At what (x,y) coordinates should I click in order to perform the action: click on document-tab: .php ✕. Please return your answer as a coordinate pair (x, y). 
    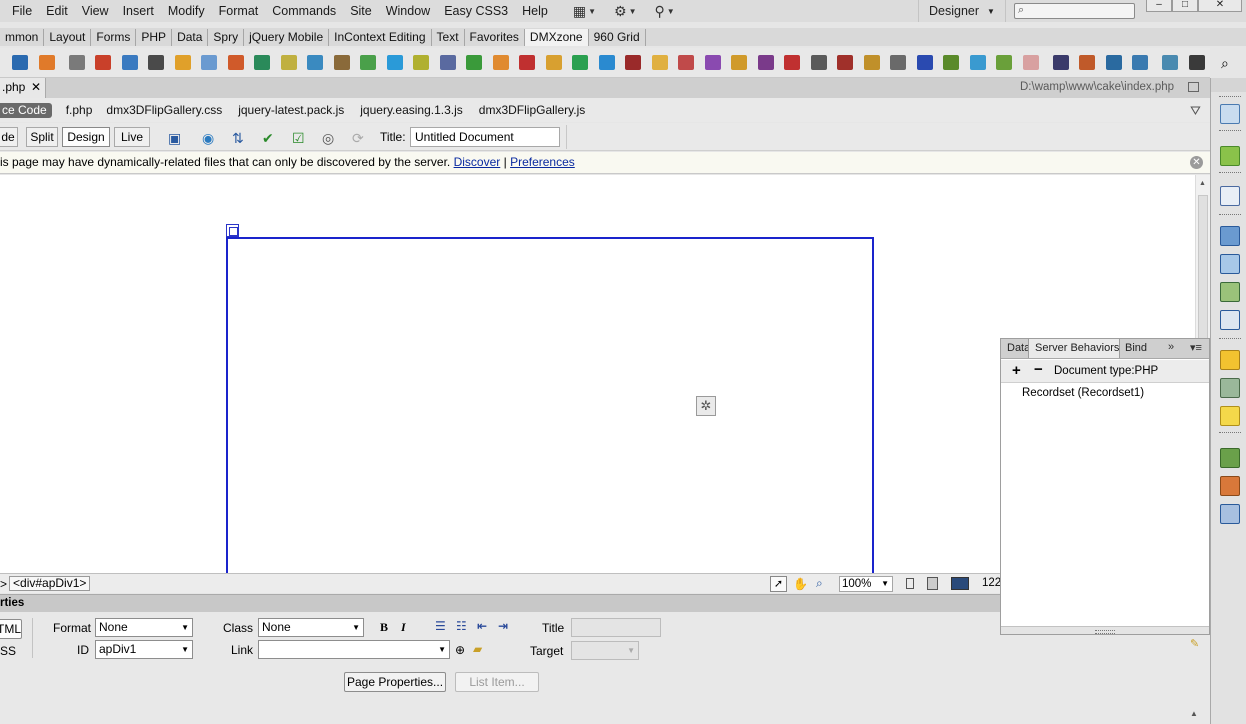
    Looking at the image, I should click on (23, 88).